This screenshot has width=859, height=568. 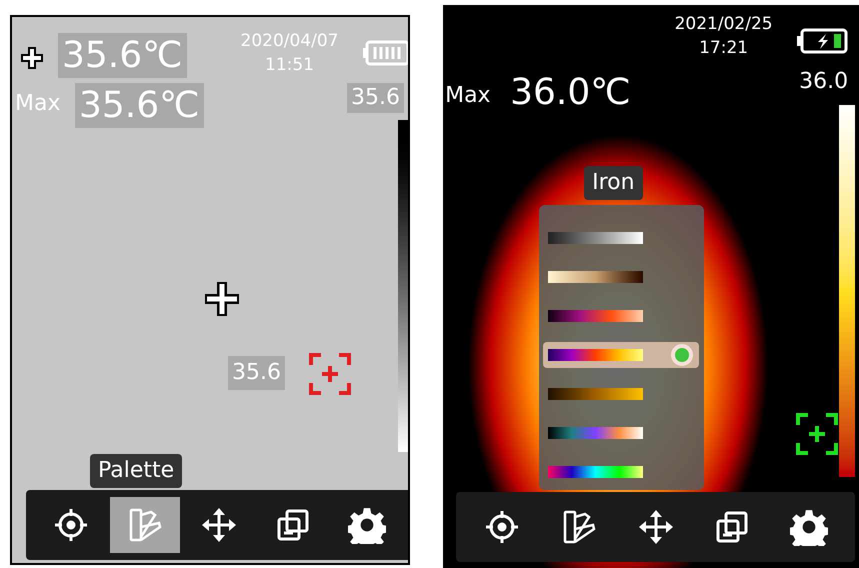 What do you see at coordinates (136, 471) in the screenshot?
I see `tooltip: Palette` at bounding box center [136, 471].